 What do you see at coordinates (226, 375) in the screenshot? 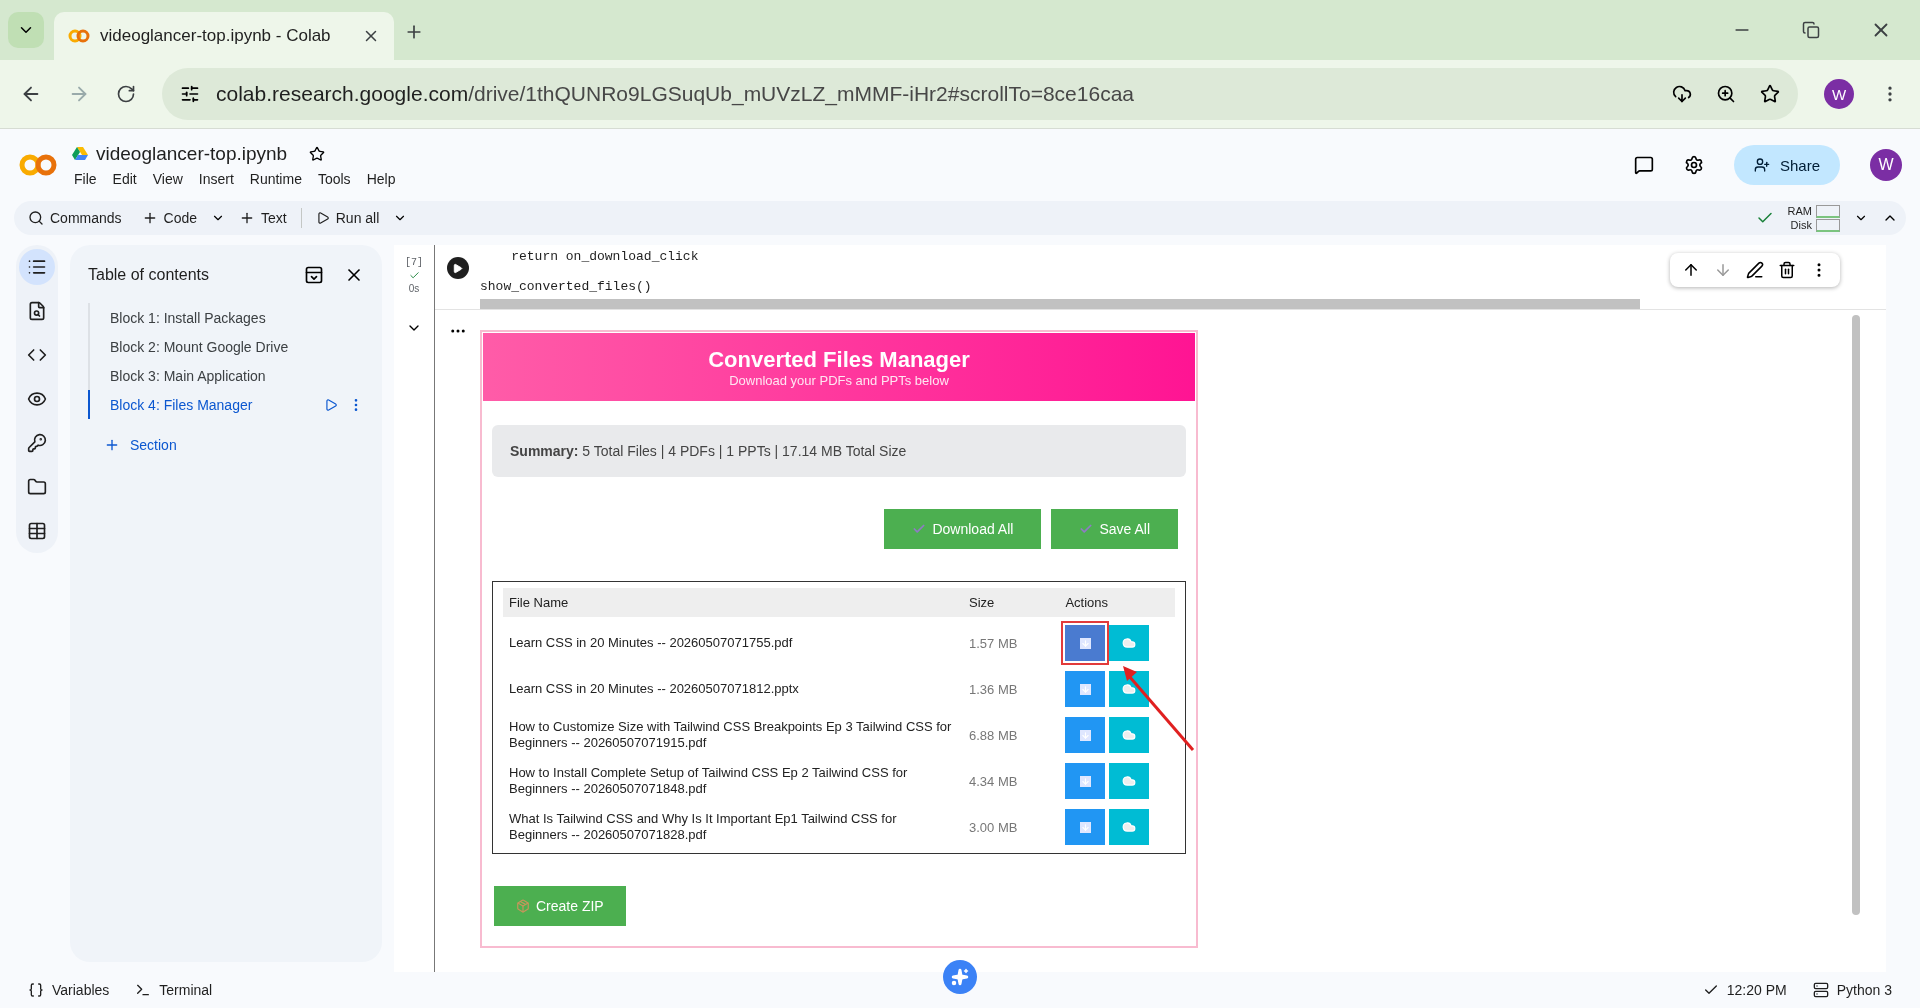
I see `toc-item: Block 3: Main Application` at bounding box center [226, 375].